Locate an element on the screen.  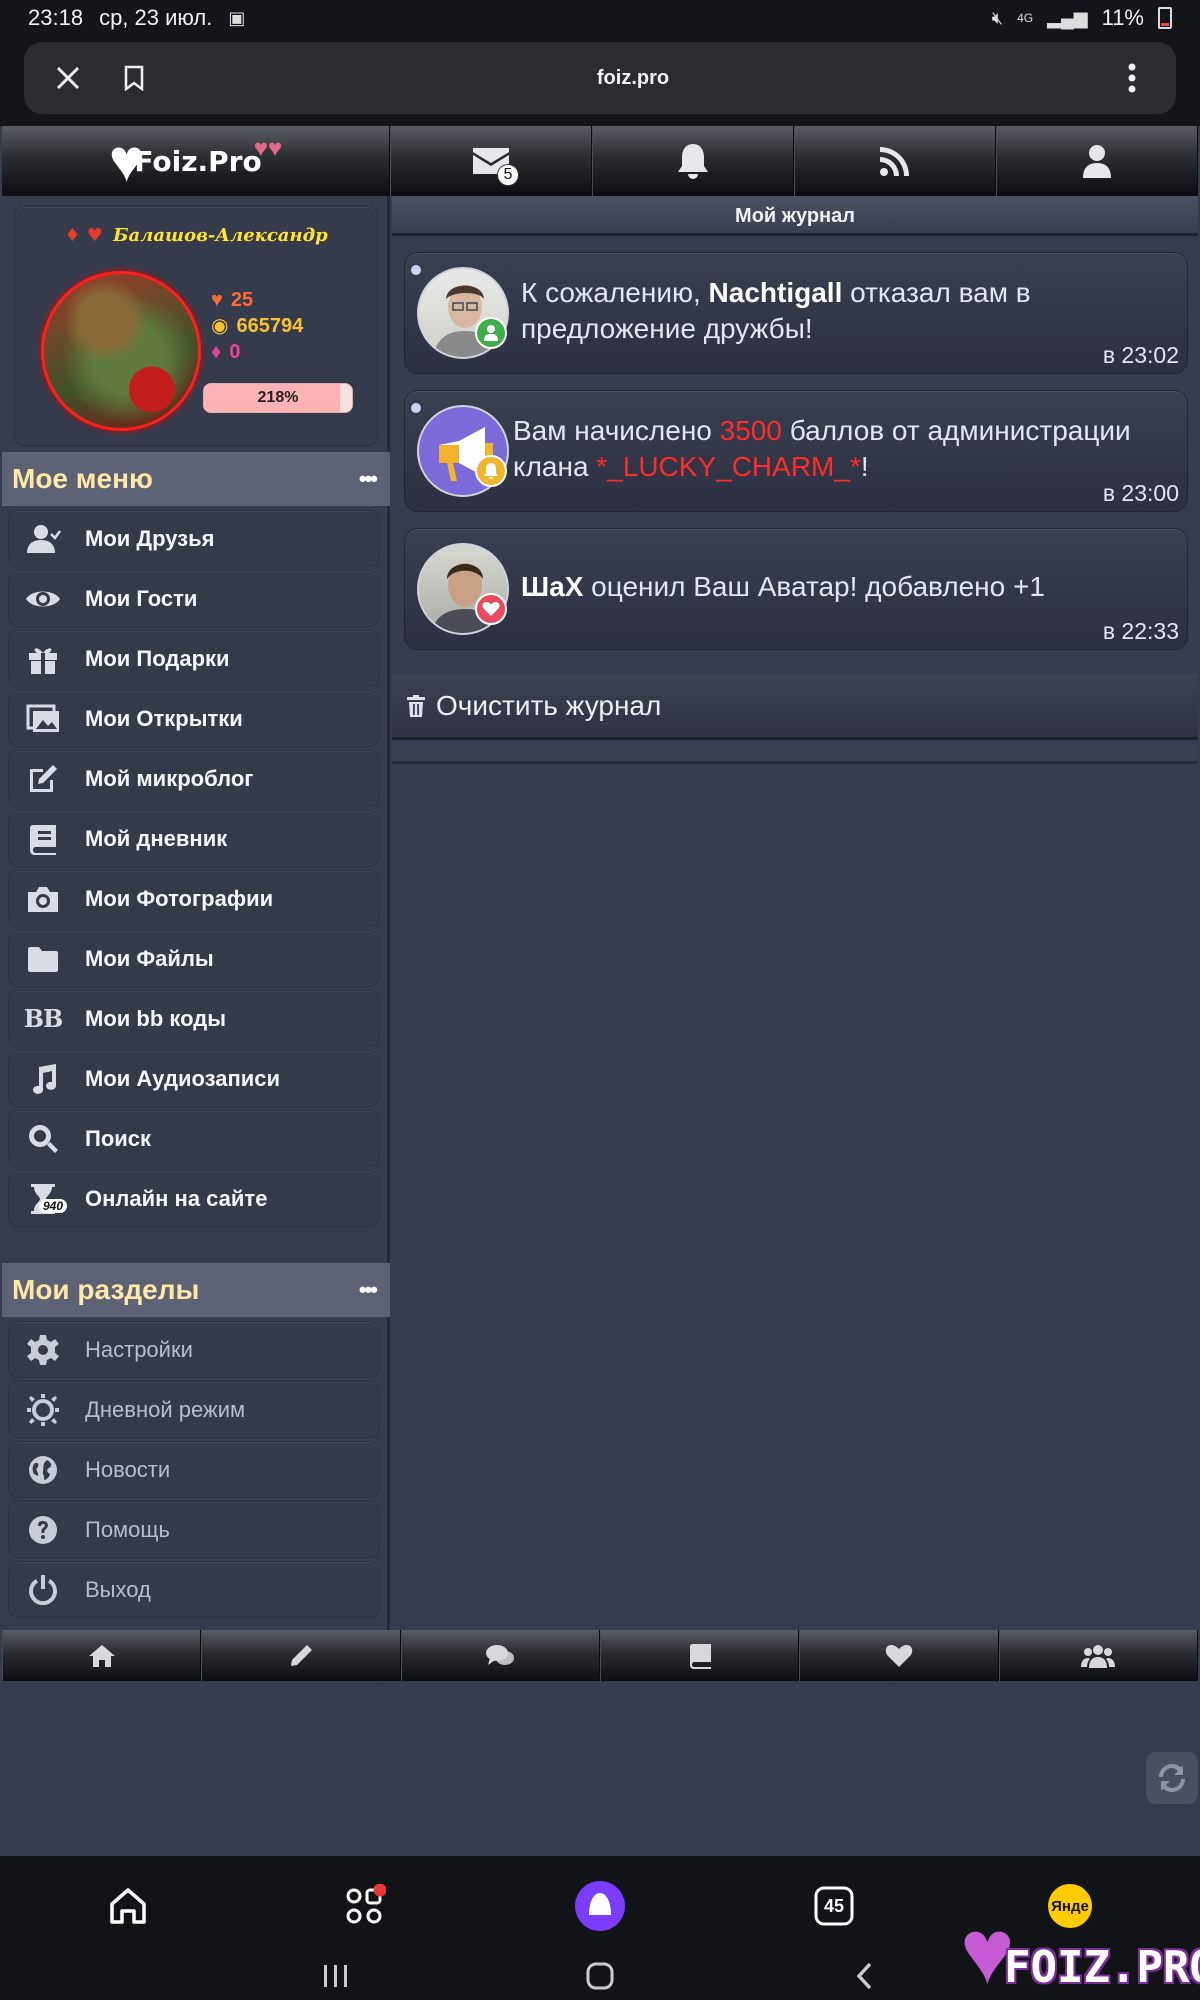
balloons-icon: ♥♥ is located at coordinates (268, 148).